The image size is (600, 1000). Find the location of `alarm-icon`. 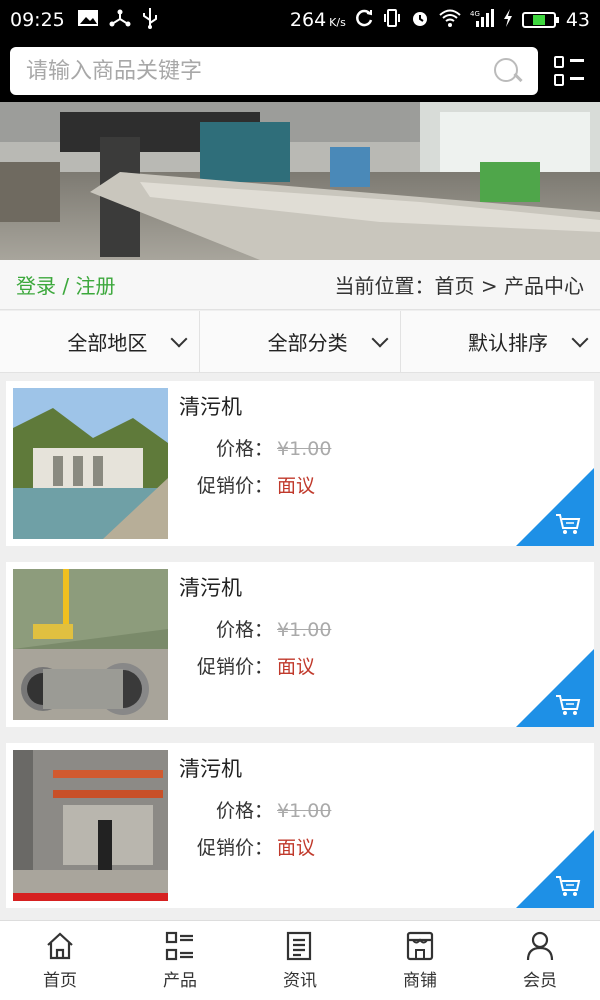

alarm-icon is located at coordinates (420, 20).